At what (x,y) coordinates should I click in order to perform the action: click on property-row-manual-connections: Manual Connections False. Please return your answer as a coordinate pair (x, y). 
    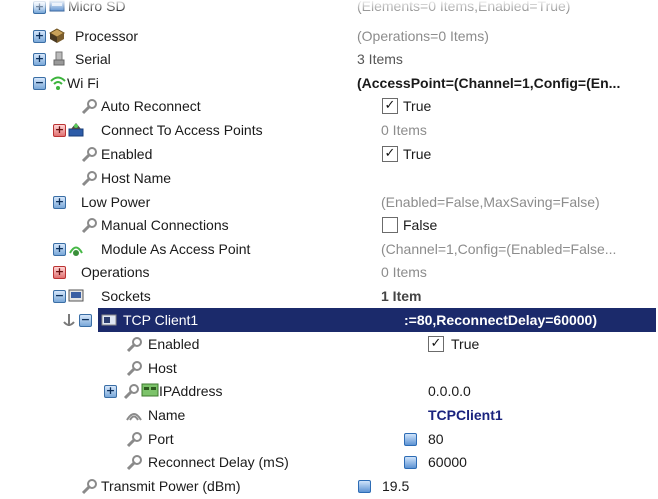
    Looking at the image, I should click on (329, 225).